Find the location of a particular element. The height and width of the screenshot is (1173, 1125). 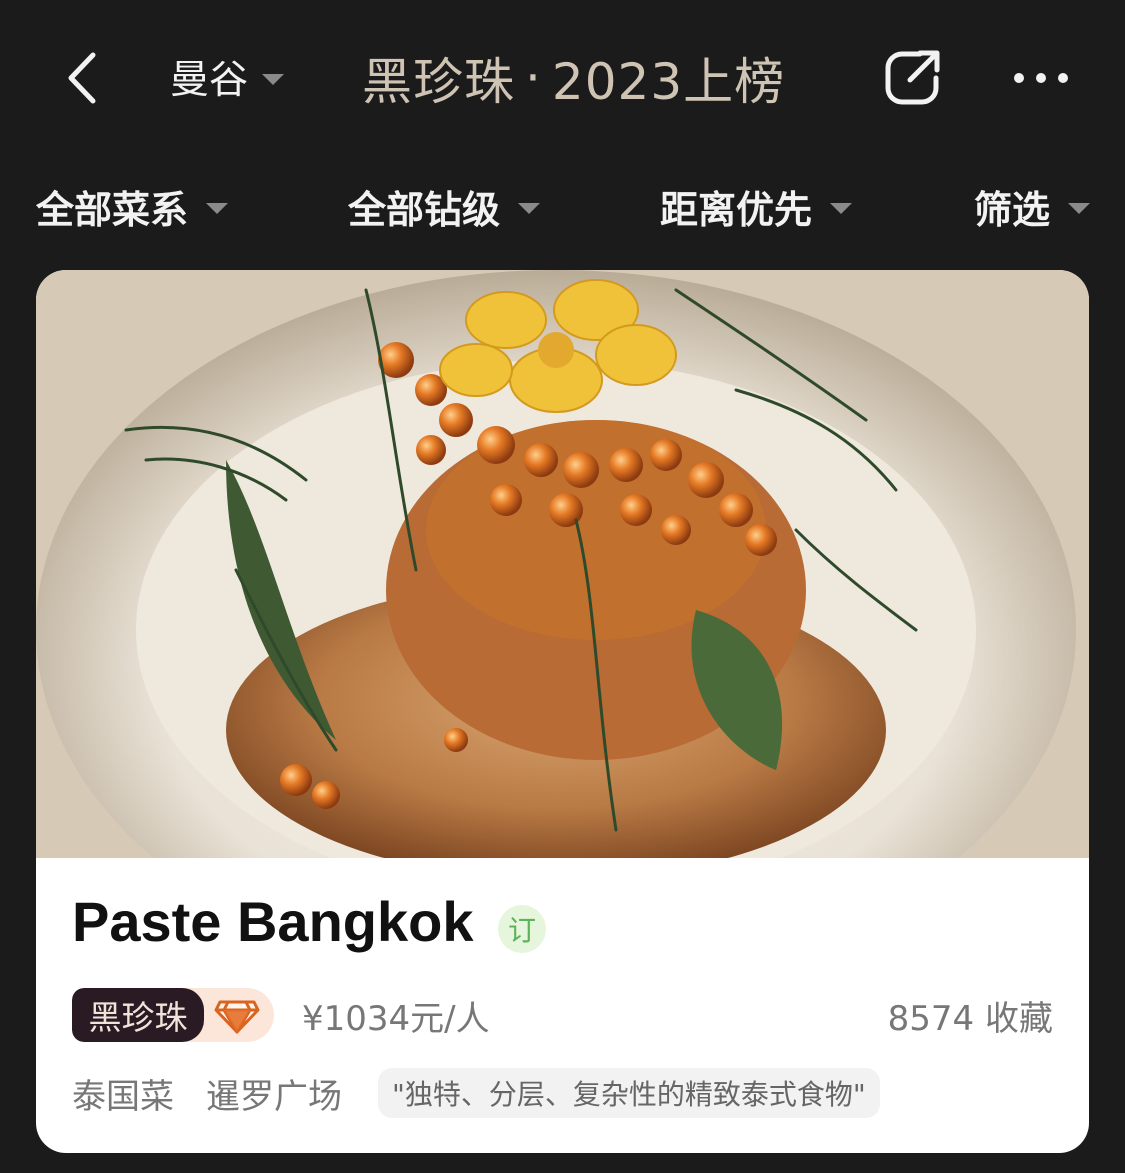

favorites-count: 8574 收藏 is located at coordinates (970, 1018).